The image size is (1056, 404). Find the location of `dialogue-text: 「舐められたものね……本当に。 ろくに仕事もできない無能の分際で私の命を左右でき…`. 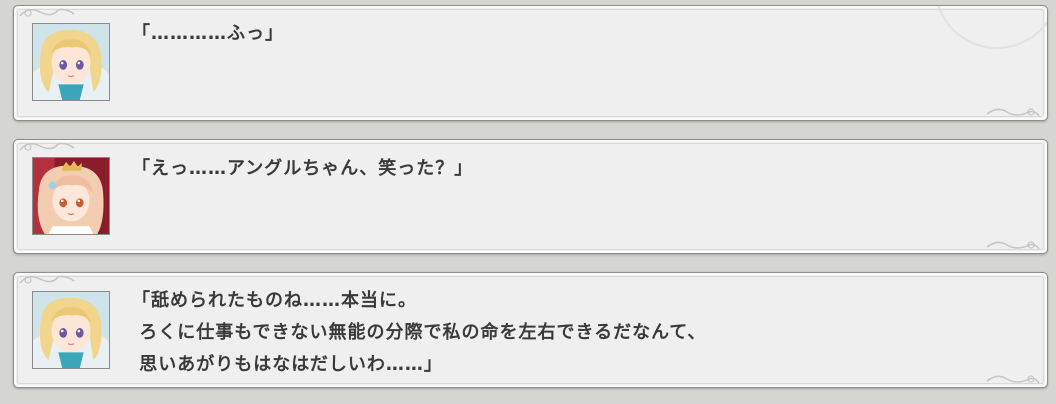

dialogue-text: 「舐められたものね……本当に。 ろくに仕事もできない無能の分際で私の命を左右でき… is located at coordinates (419, 332).